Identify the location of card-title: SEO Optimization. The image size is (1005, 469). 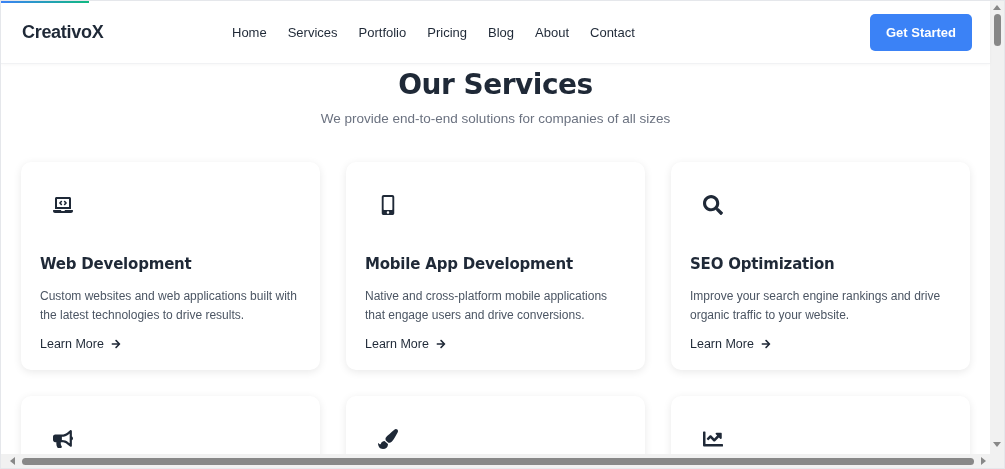
(763, 264).